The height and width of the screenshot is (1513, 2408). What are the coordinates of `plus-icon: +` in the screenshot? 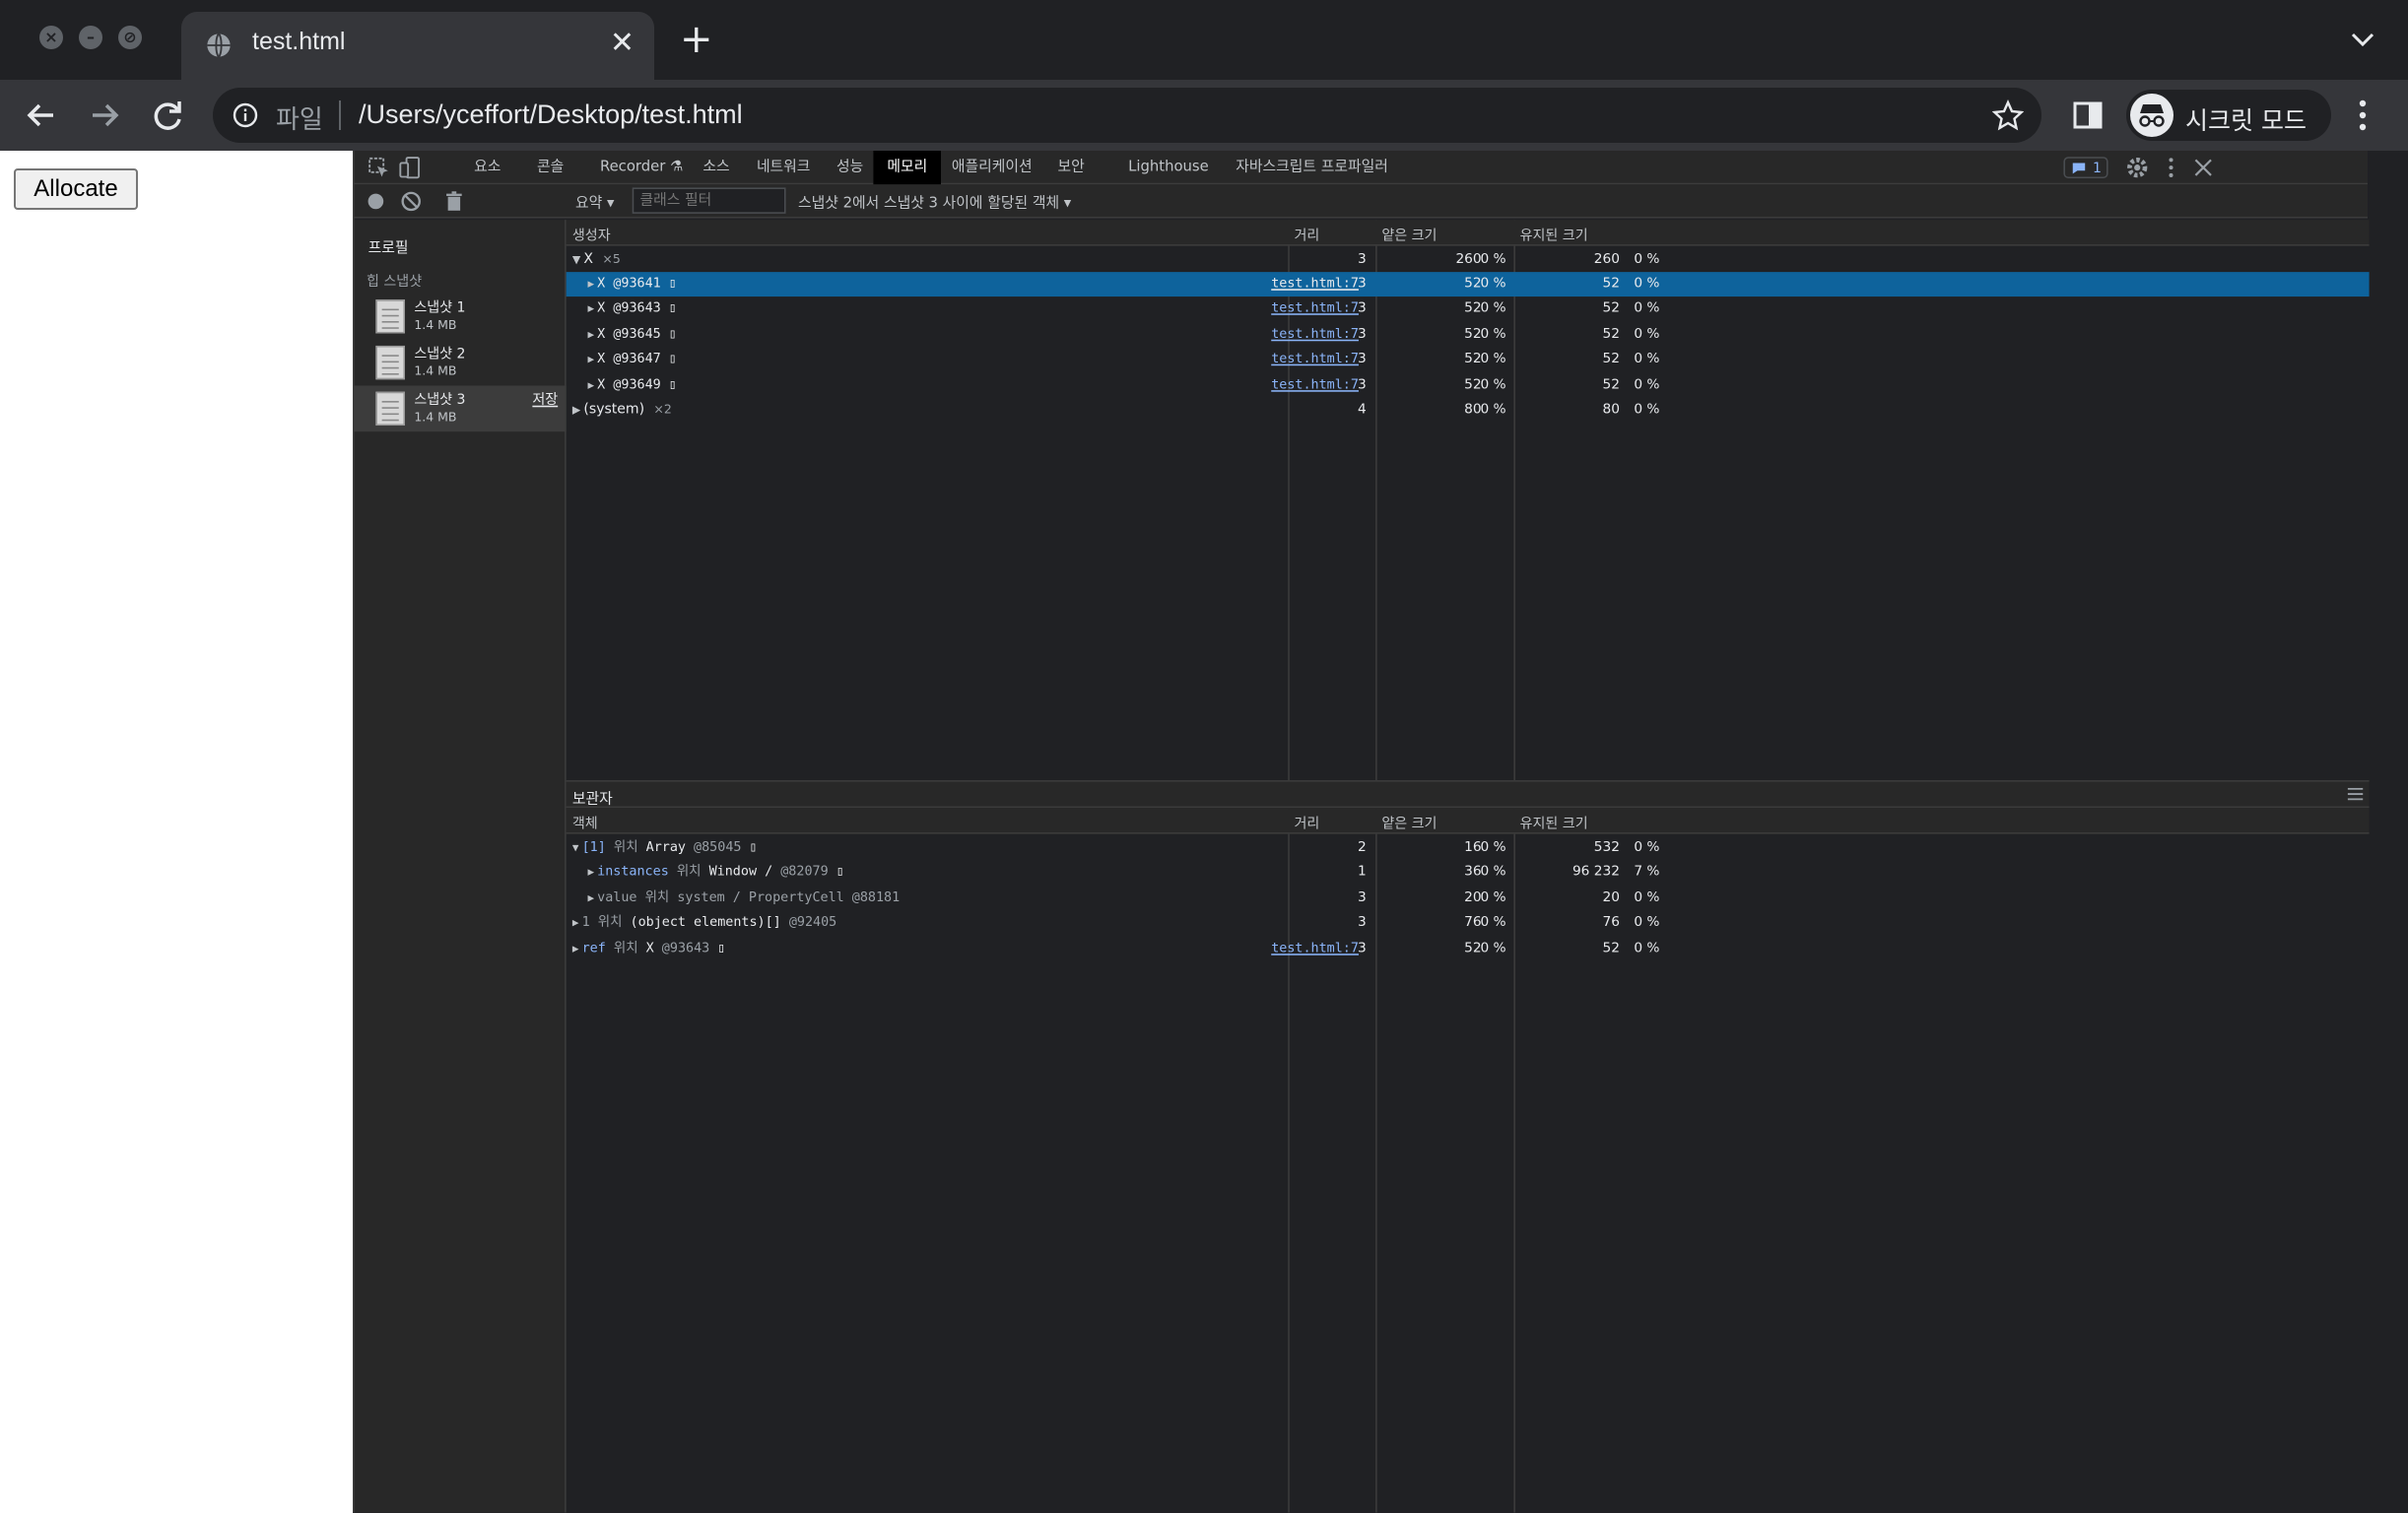 It's located at (696, 39).